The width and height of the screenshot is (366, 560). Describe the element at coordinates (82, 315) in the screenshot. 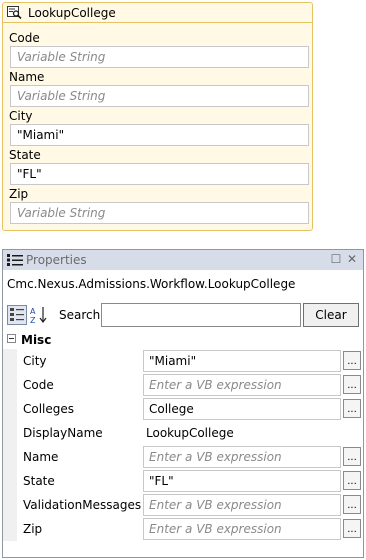

I see `search-label: Search:` at that location.